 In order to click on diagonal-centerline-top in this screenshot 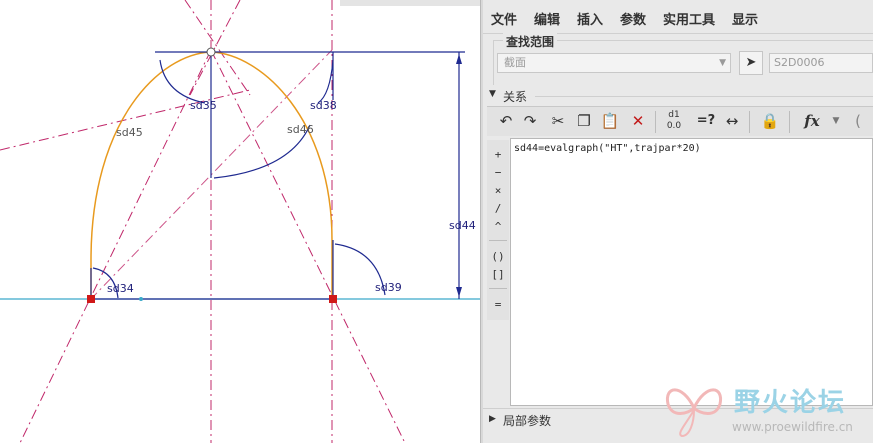, I will do `click(217, 48)`.